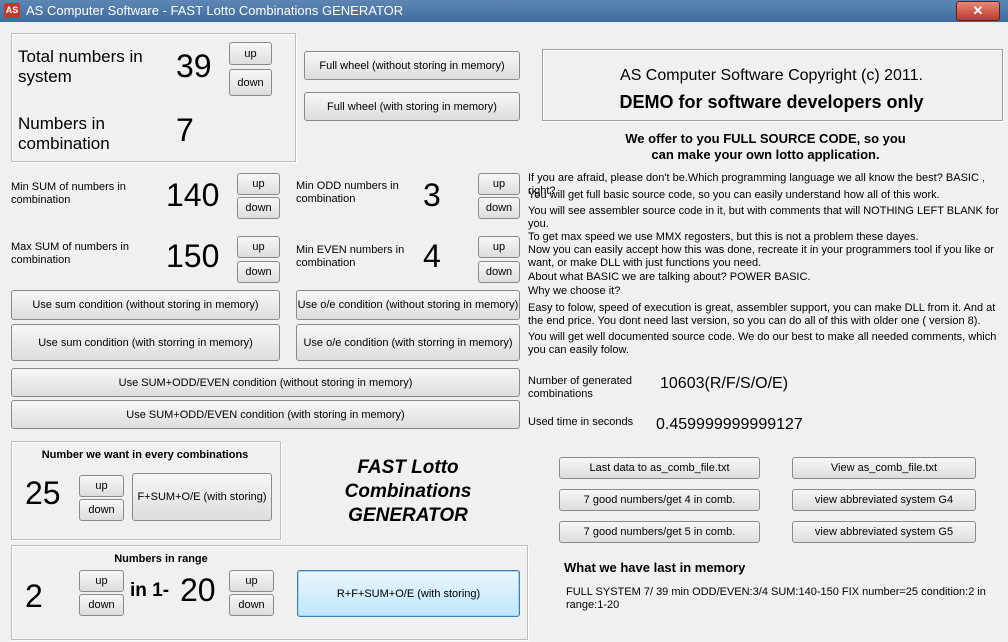  Describe the element at coordinates (771, 75) in the screenshot. I see `copyright-line: AS Computer Software Copyright (c) 2011.` at that location.